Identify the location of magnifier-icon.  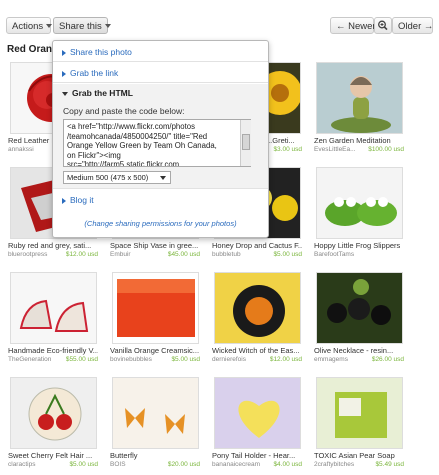
(383, 25).